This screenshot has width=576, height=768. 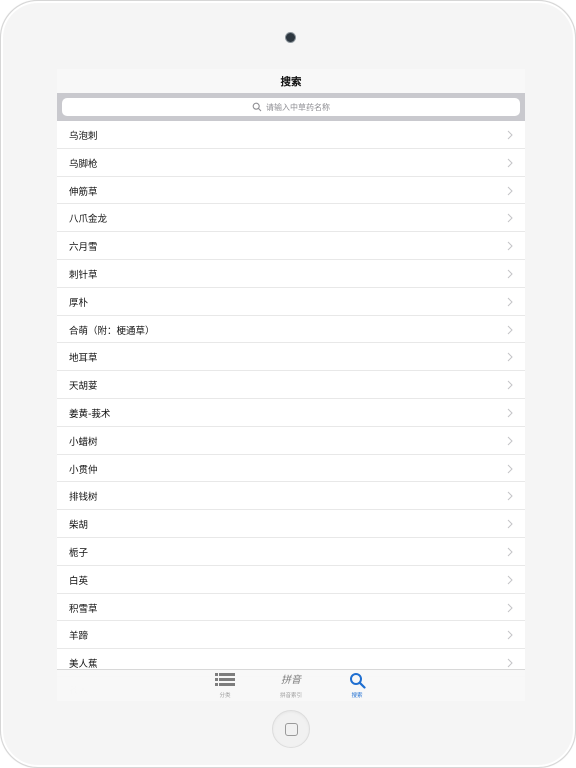 What do you see at coordinates (291, 524) in the screenshot?
I see `list-item: 柴胡` at bounding box center [291, 524].